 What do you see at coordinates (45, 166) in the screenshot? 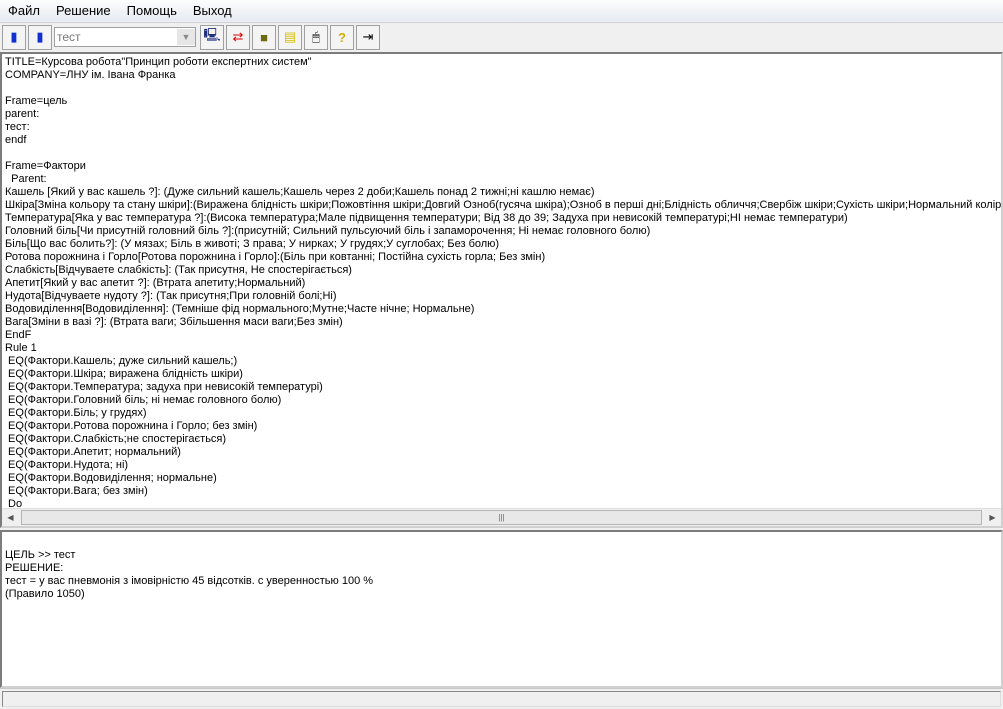
I see `text-line: Frame=Фактори` at bounding box center [45, 166].